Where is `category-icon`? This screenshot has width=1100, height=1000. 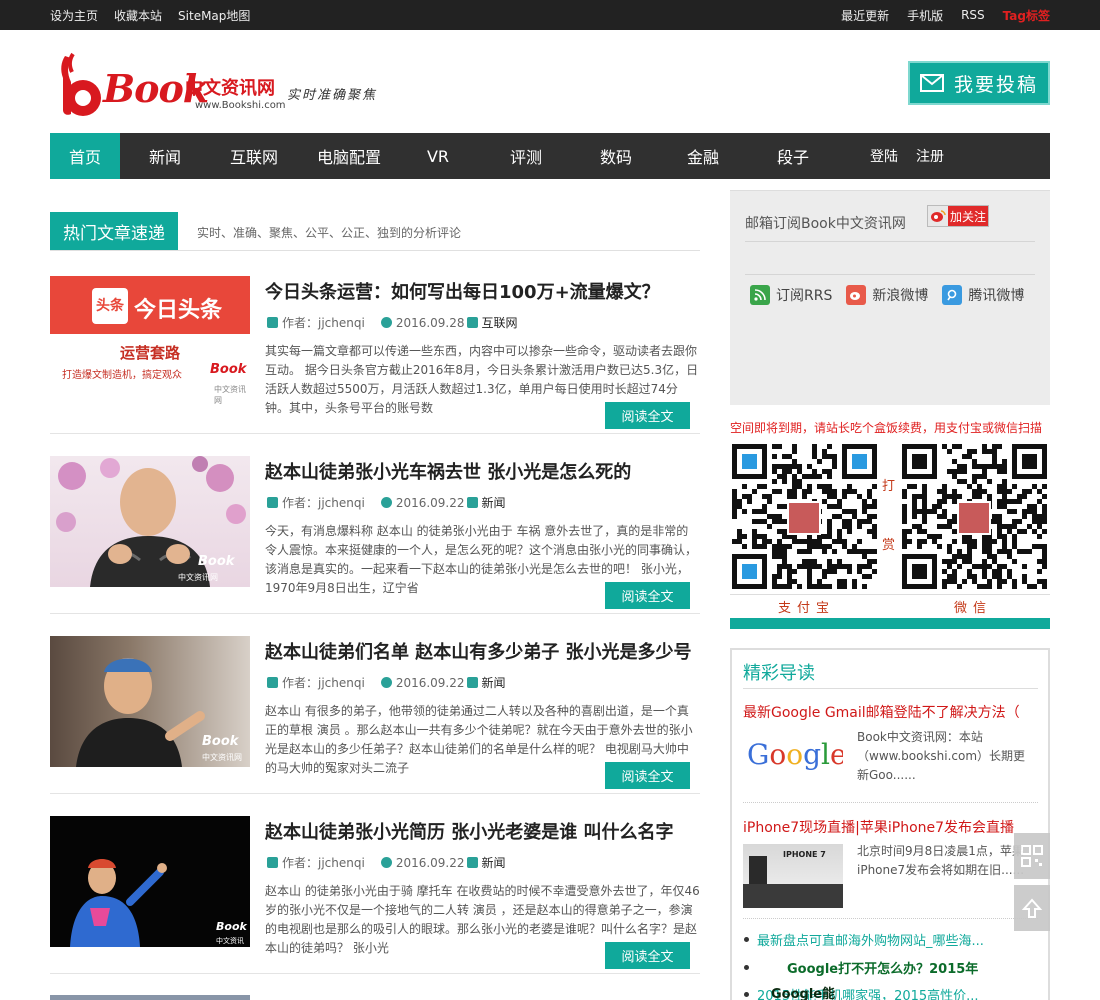
category-icon is located at coordinates (472, 682).